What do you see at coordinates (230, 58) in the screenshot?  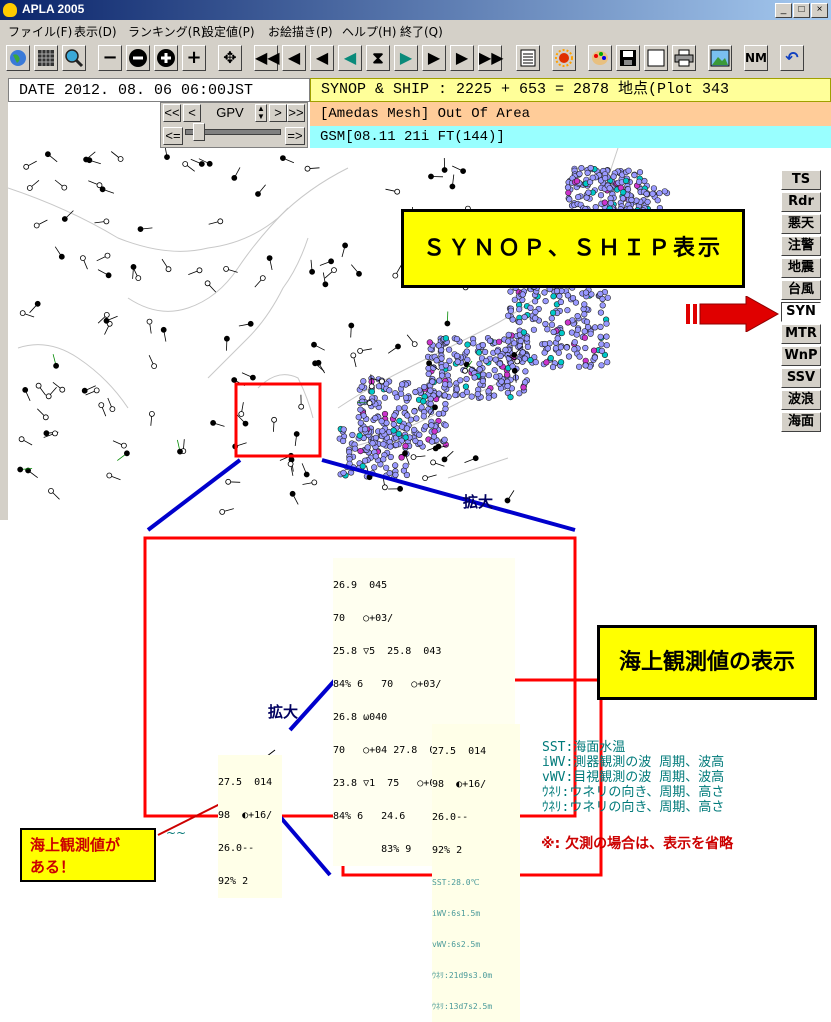 I see `target-button: ✥` at bounding box center [230, 58].